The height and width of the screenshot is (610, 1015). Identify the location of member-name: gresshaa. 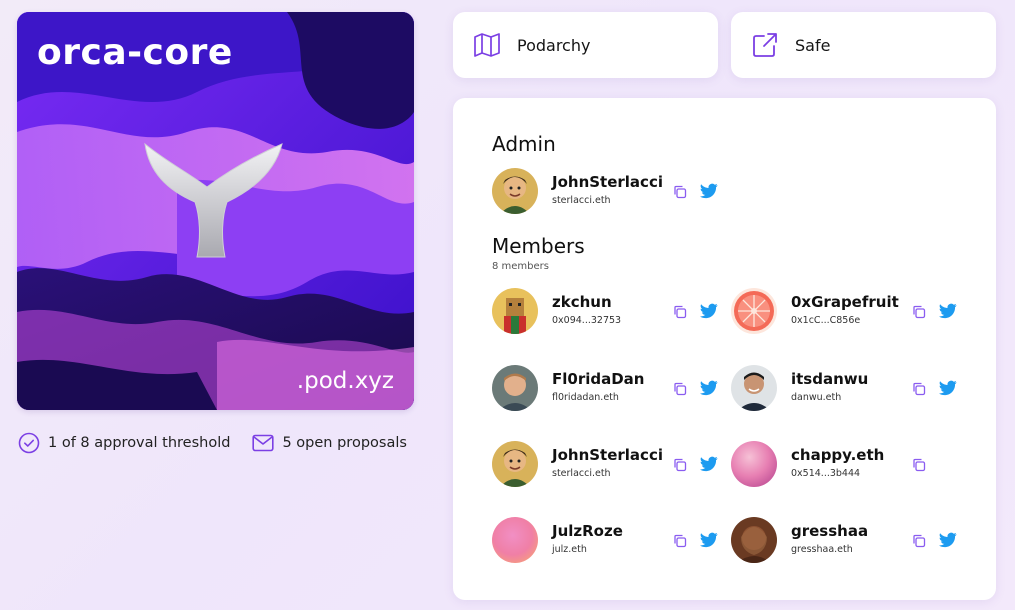
(830, 531).